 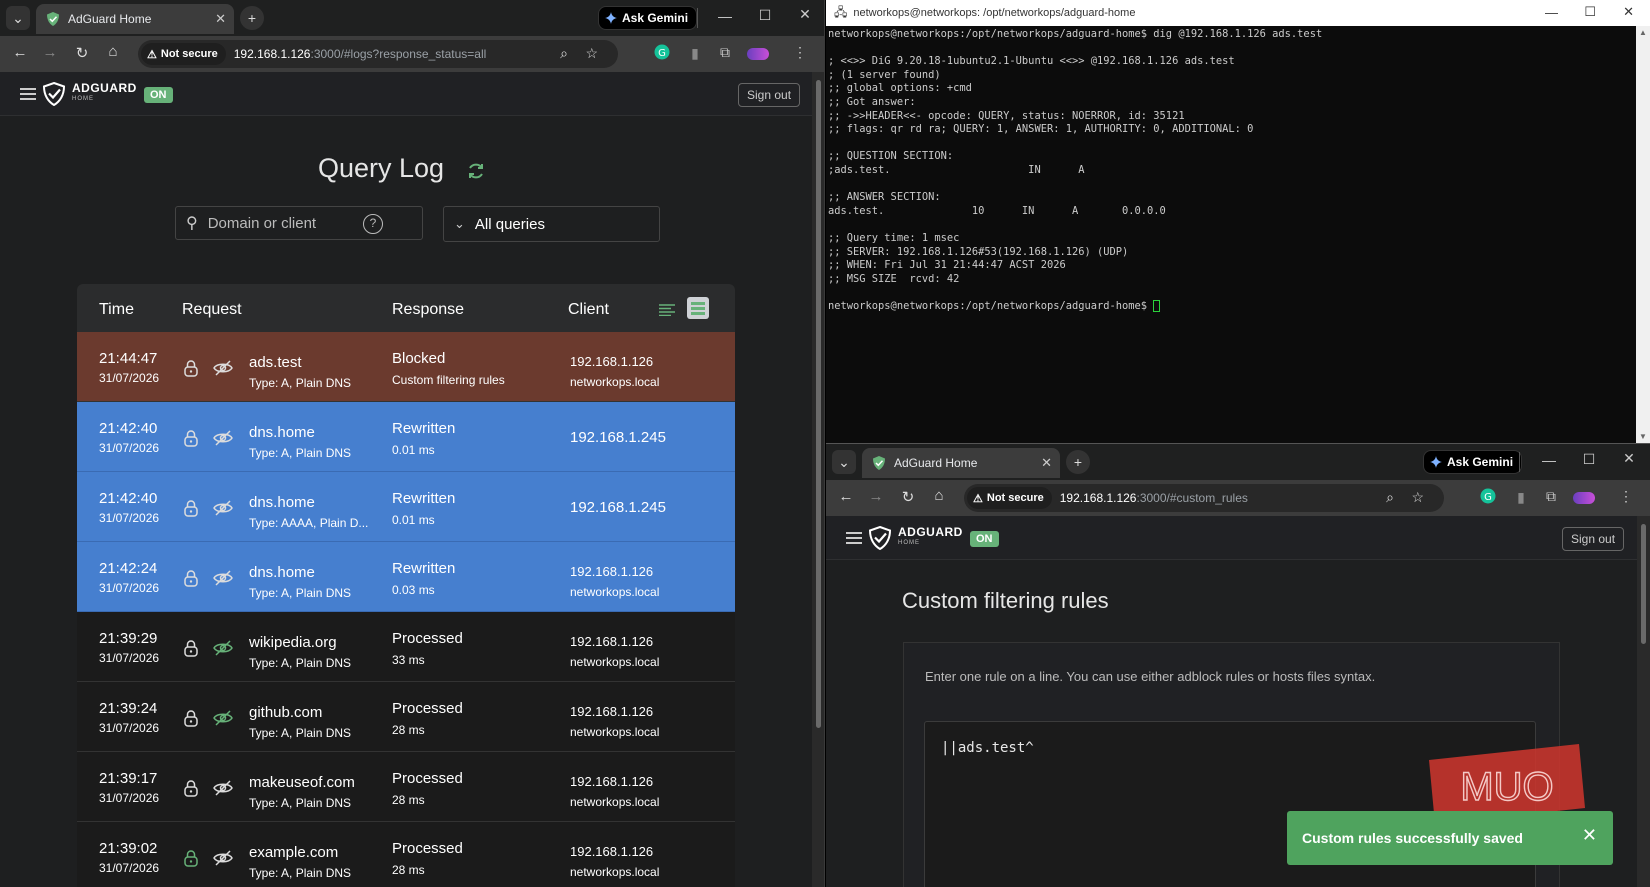 I want to click on client-ip: 192.168.1.126, so click(x=612, y=641).